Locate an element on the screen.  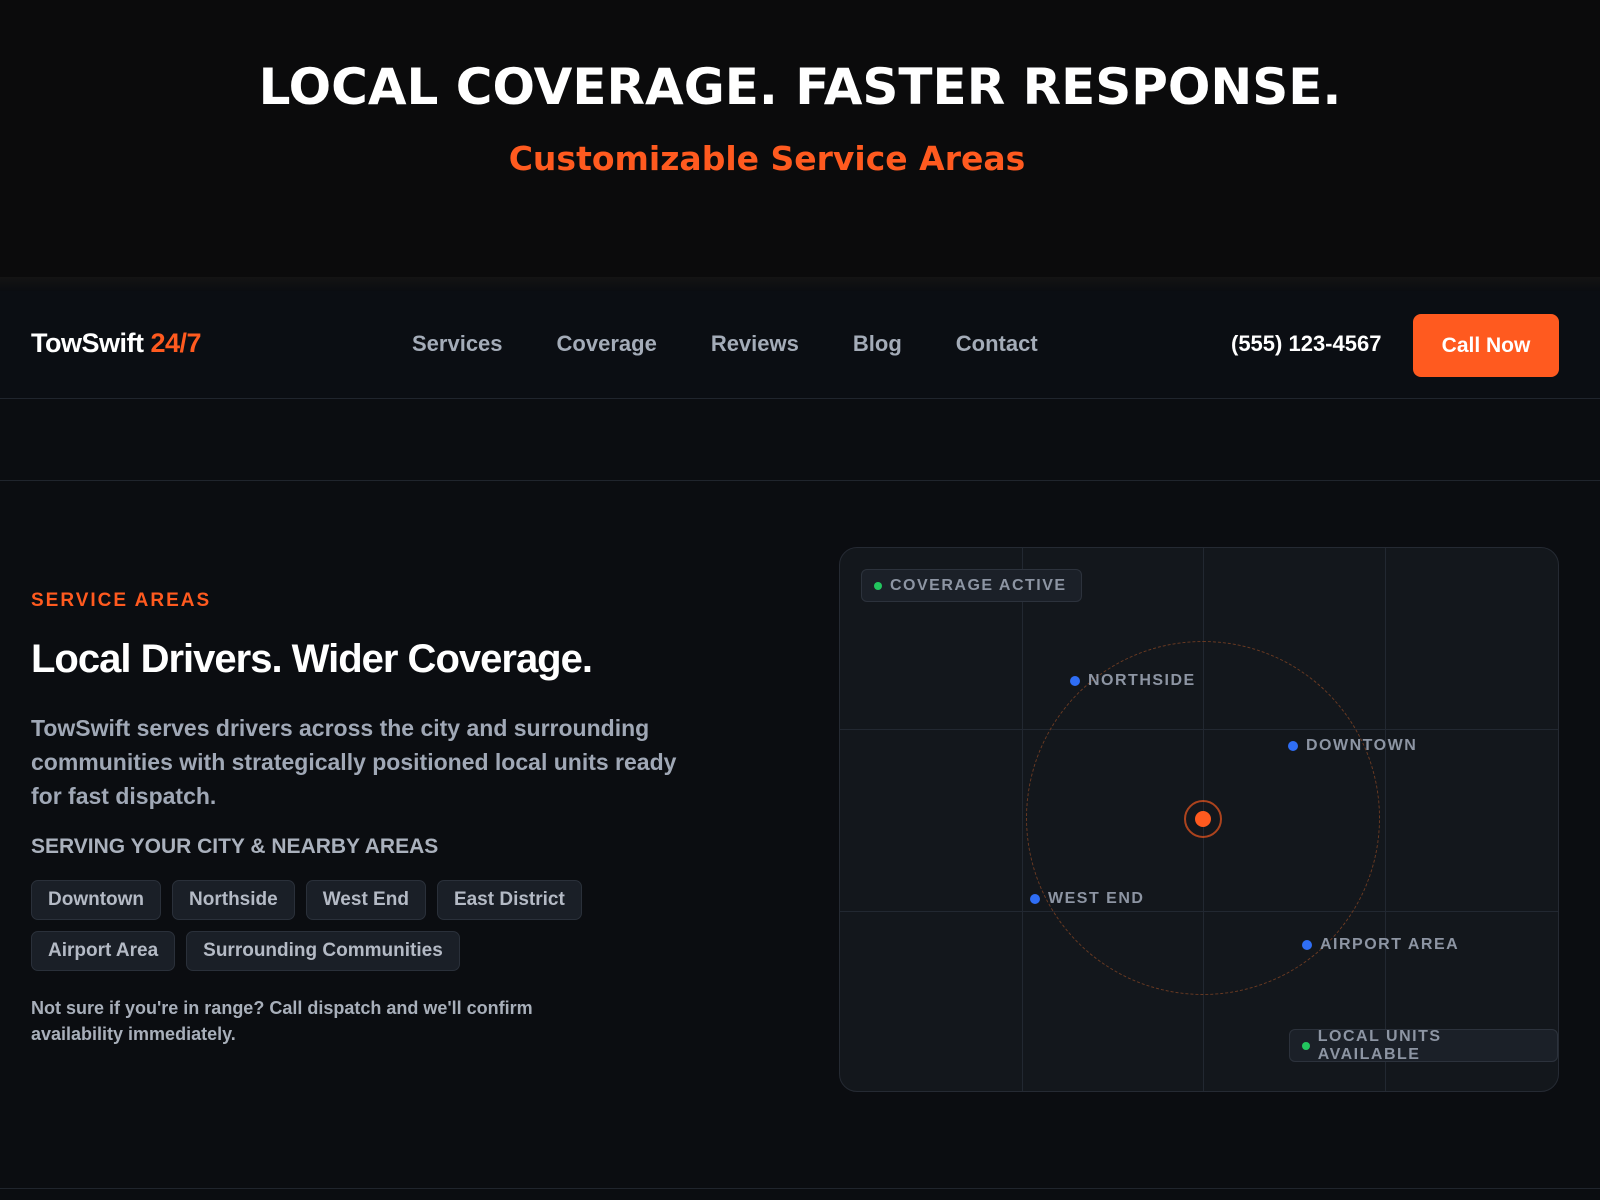
local-units-badge: LOCAL UNITS AVAILABLE is located at coordinates (1423, 1045).